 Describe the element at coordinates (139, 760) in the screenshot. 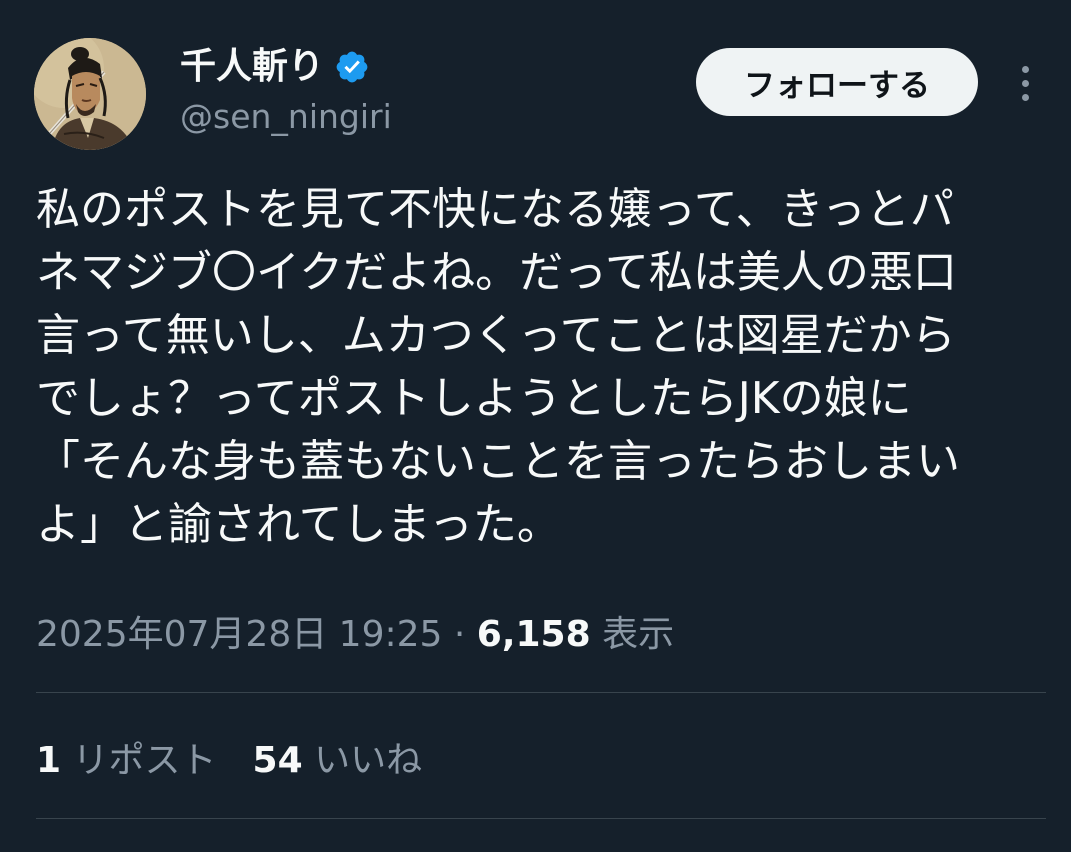

I see `reposts-label: リポスト` at that location.